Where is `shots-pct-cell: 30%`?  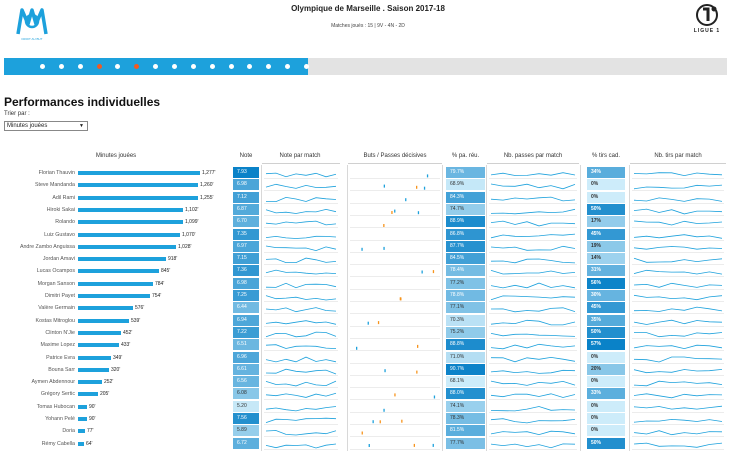 shots-pct-cell: 30% is located at coordinates (606, 295).